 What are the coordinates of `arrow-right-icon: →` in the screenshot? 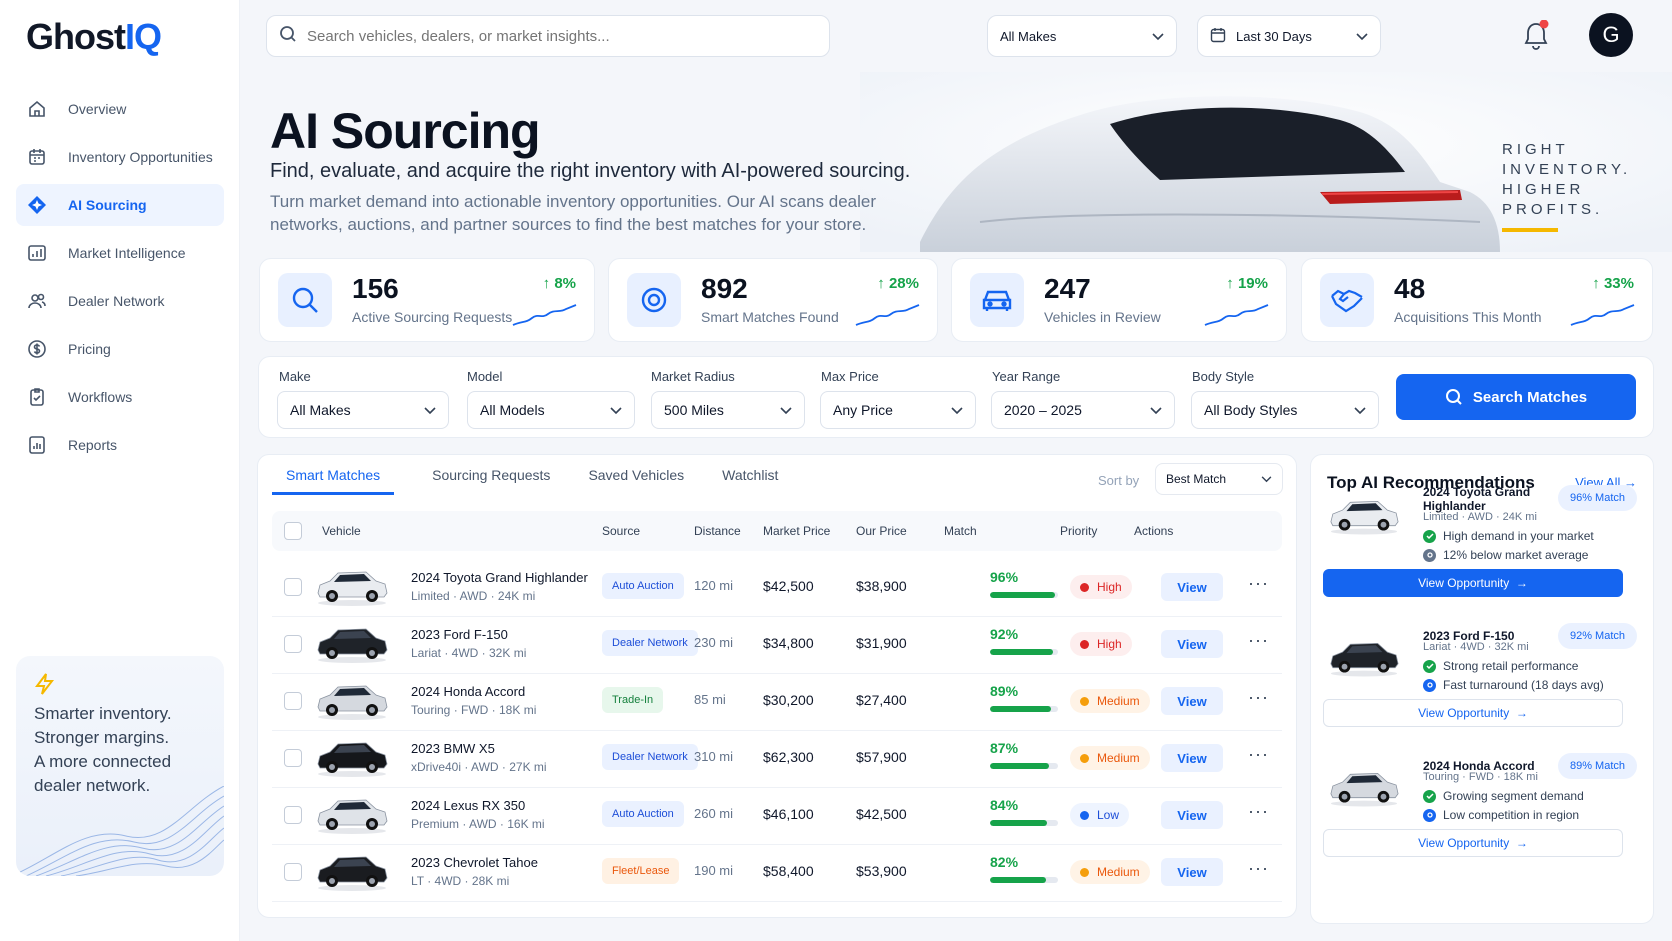 It's located at (1521, 713).